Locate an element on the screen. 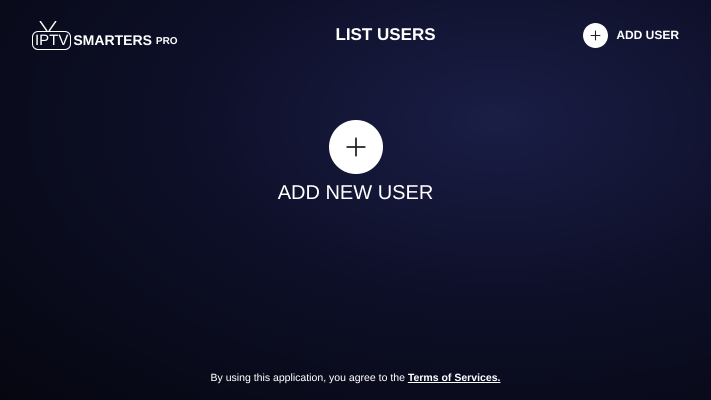  add-user-button: ADD USER is located at coordinates (629, 35).